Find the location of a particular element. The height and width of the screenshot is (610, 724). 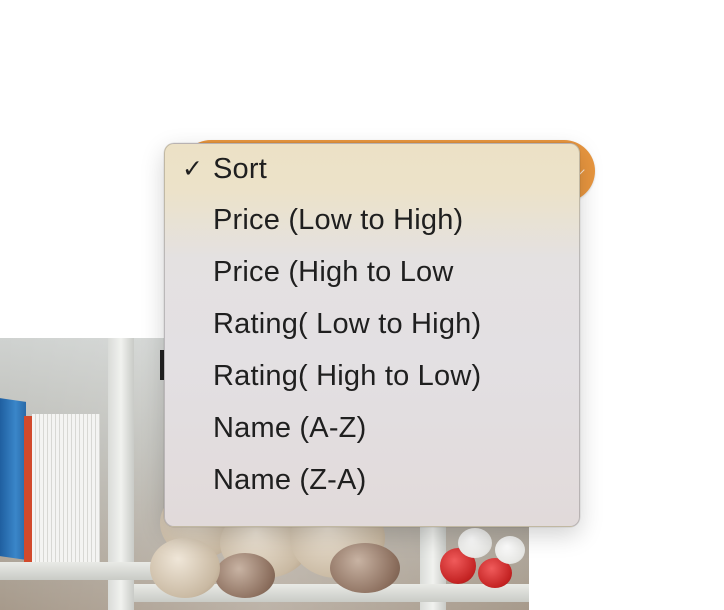

menu-item-label: Price (Low to High) is located at coordinates (338, 220).